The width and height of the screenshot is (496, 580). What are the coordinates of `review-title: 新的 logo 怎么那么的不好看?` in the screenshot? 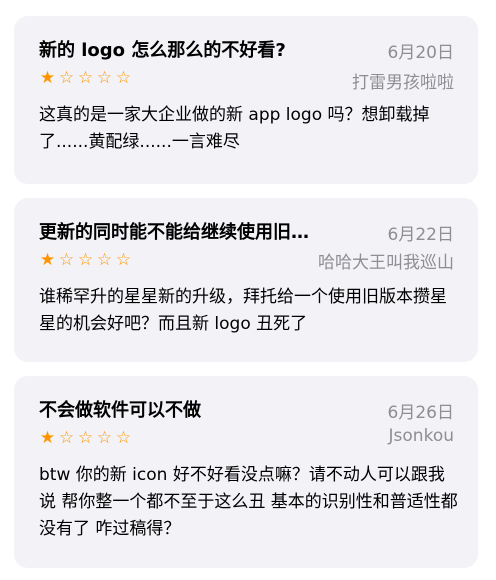 It's located at (162, 50).